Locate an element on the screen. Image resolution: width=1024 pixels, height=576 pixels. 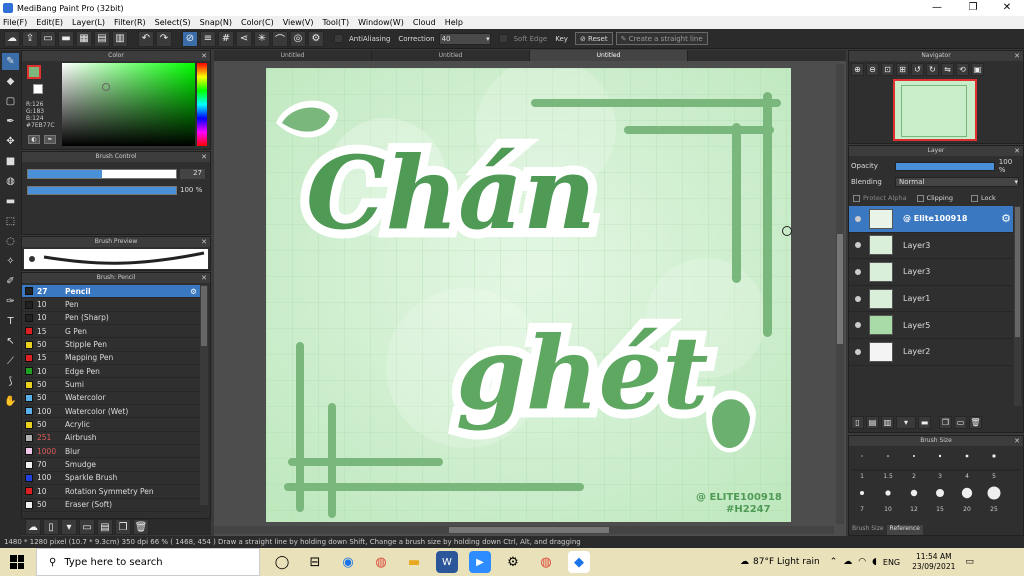
list-item: 50 Watercolor is located at coordinates (111, 399).